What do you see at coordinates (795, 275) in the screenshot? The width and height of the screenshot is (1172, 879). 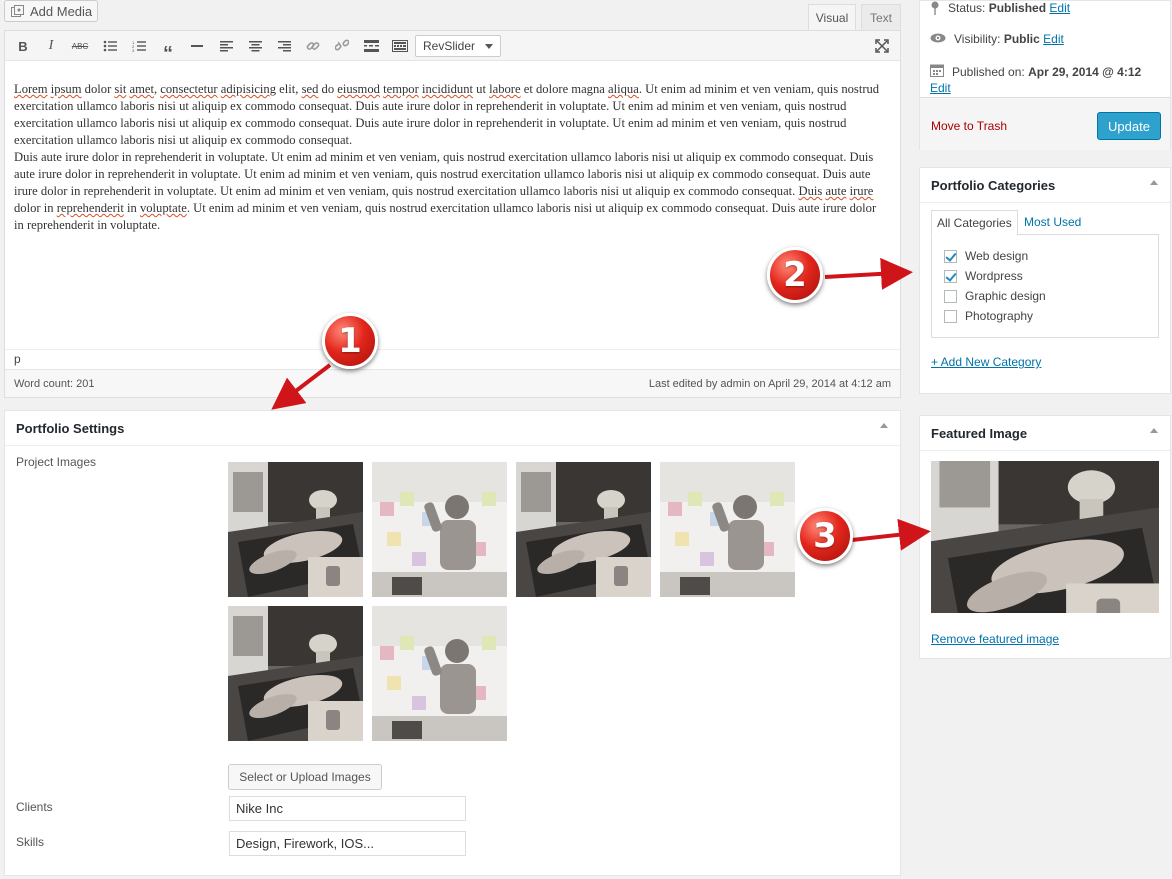 I see `callout-badge-2: 2` at bounding box center [795, 275].